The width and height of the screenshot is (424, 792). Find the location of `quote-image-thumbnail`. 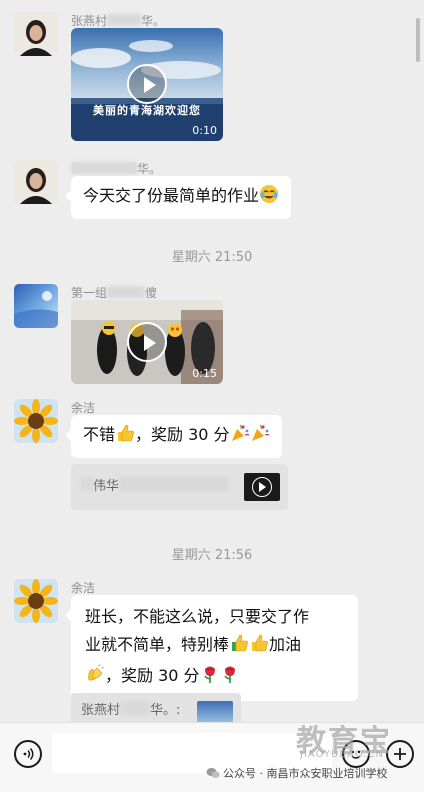

quote-image-thumbnail is located at coordinates (215, 711).